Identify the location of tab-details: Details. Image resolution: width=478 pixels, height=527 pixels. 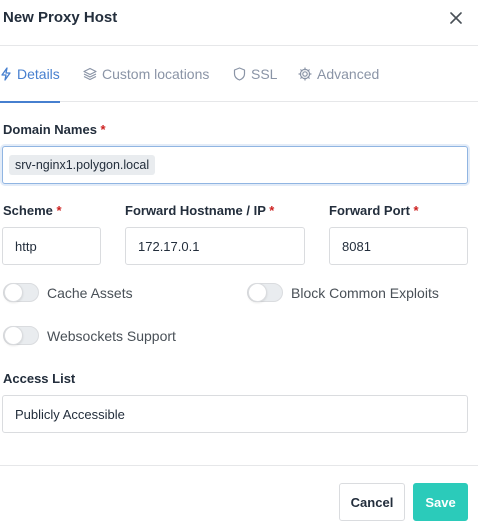
(30, 74).